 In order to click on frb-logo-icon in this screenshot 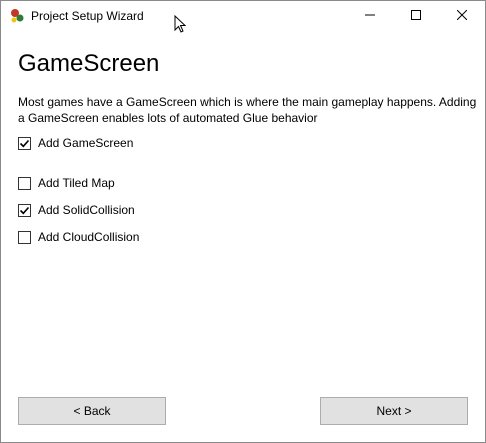, I will do `click(17, 16)`.